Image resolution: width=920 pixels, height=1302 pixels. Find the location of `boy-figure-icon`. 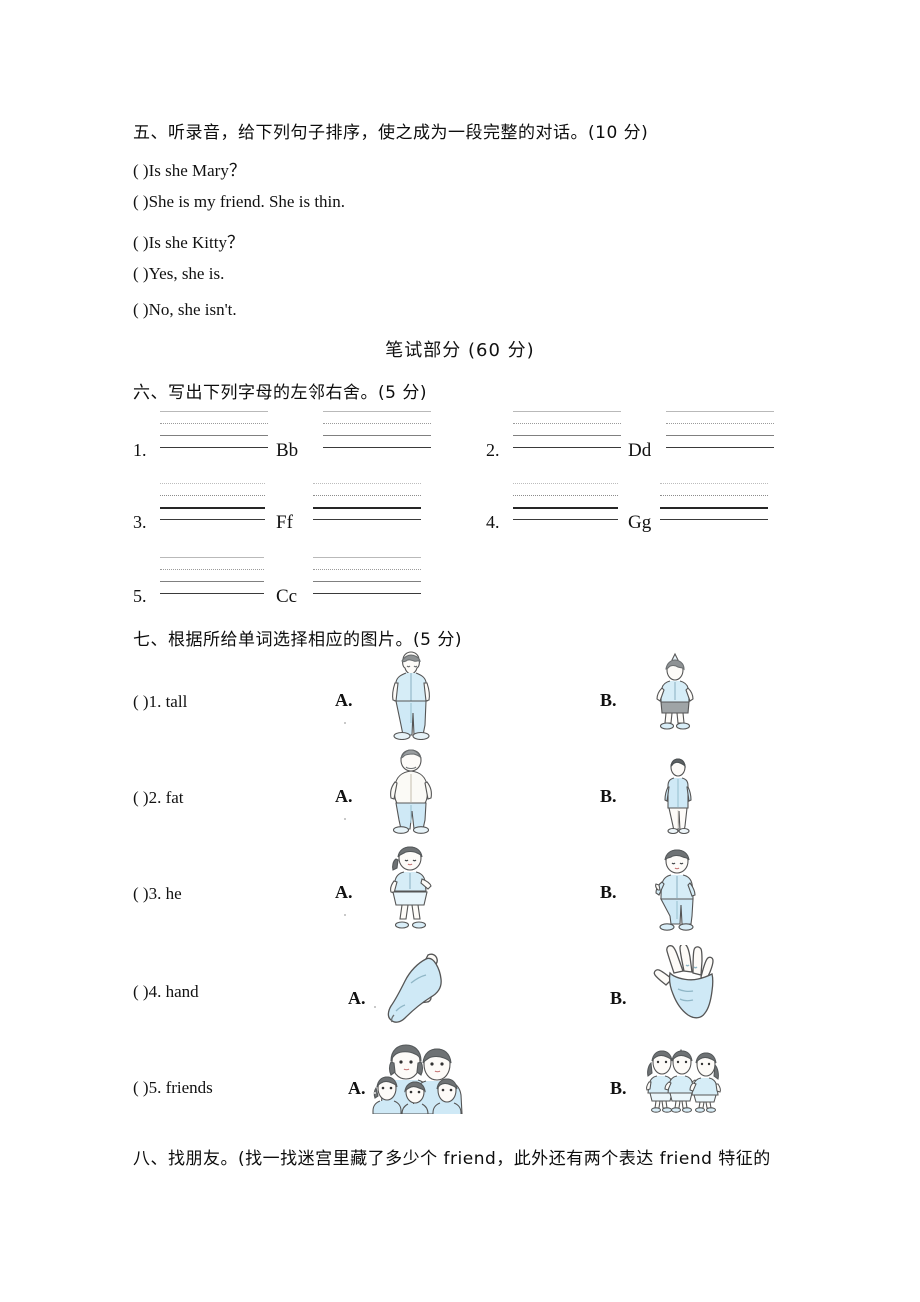

boy-figure-icon is located at coordinates (676, 890).